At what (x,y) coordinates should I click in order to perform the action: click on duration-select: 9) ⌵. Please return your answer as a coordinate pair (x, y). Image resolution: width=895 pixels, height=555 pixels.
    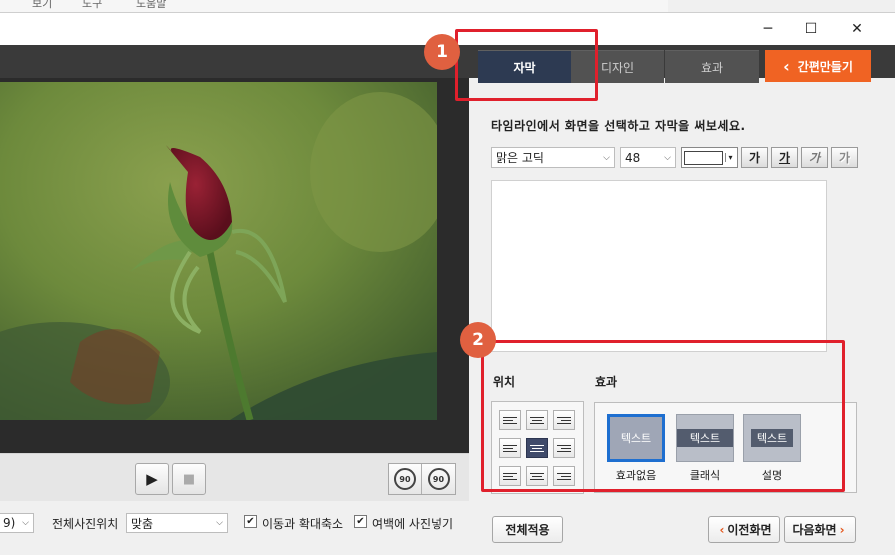
    Looking at the image, I should click on (17, 523).